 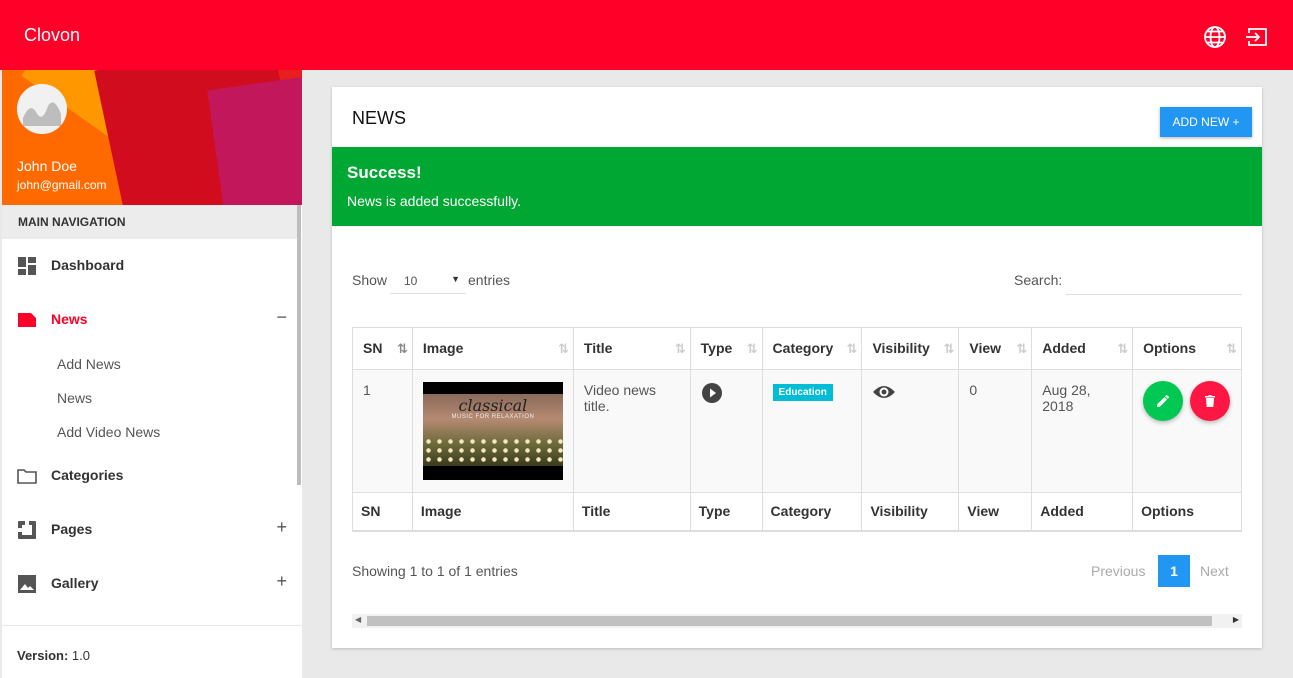 I want to click on sidebar-item-label: News, so click(x=69, y=319).